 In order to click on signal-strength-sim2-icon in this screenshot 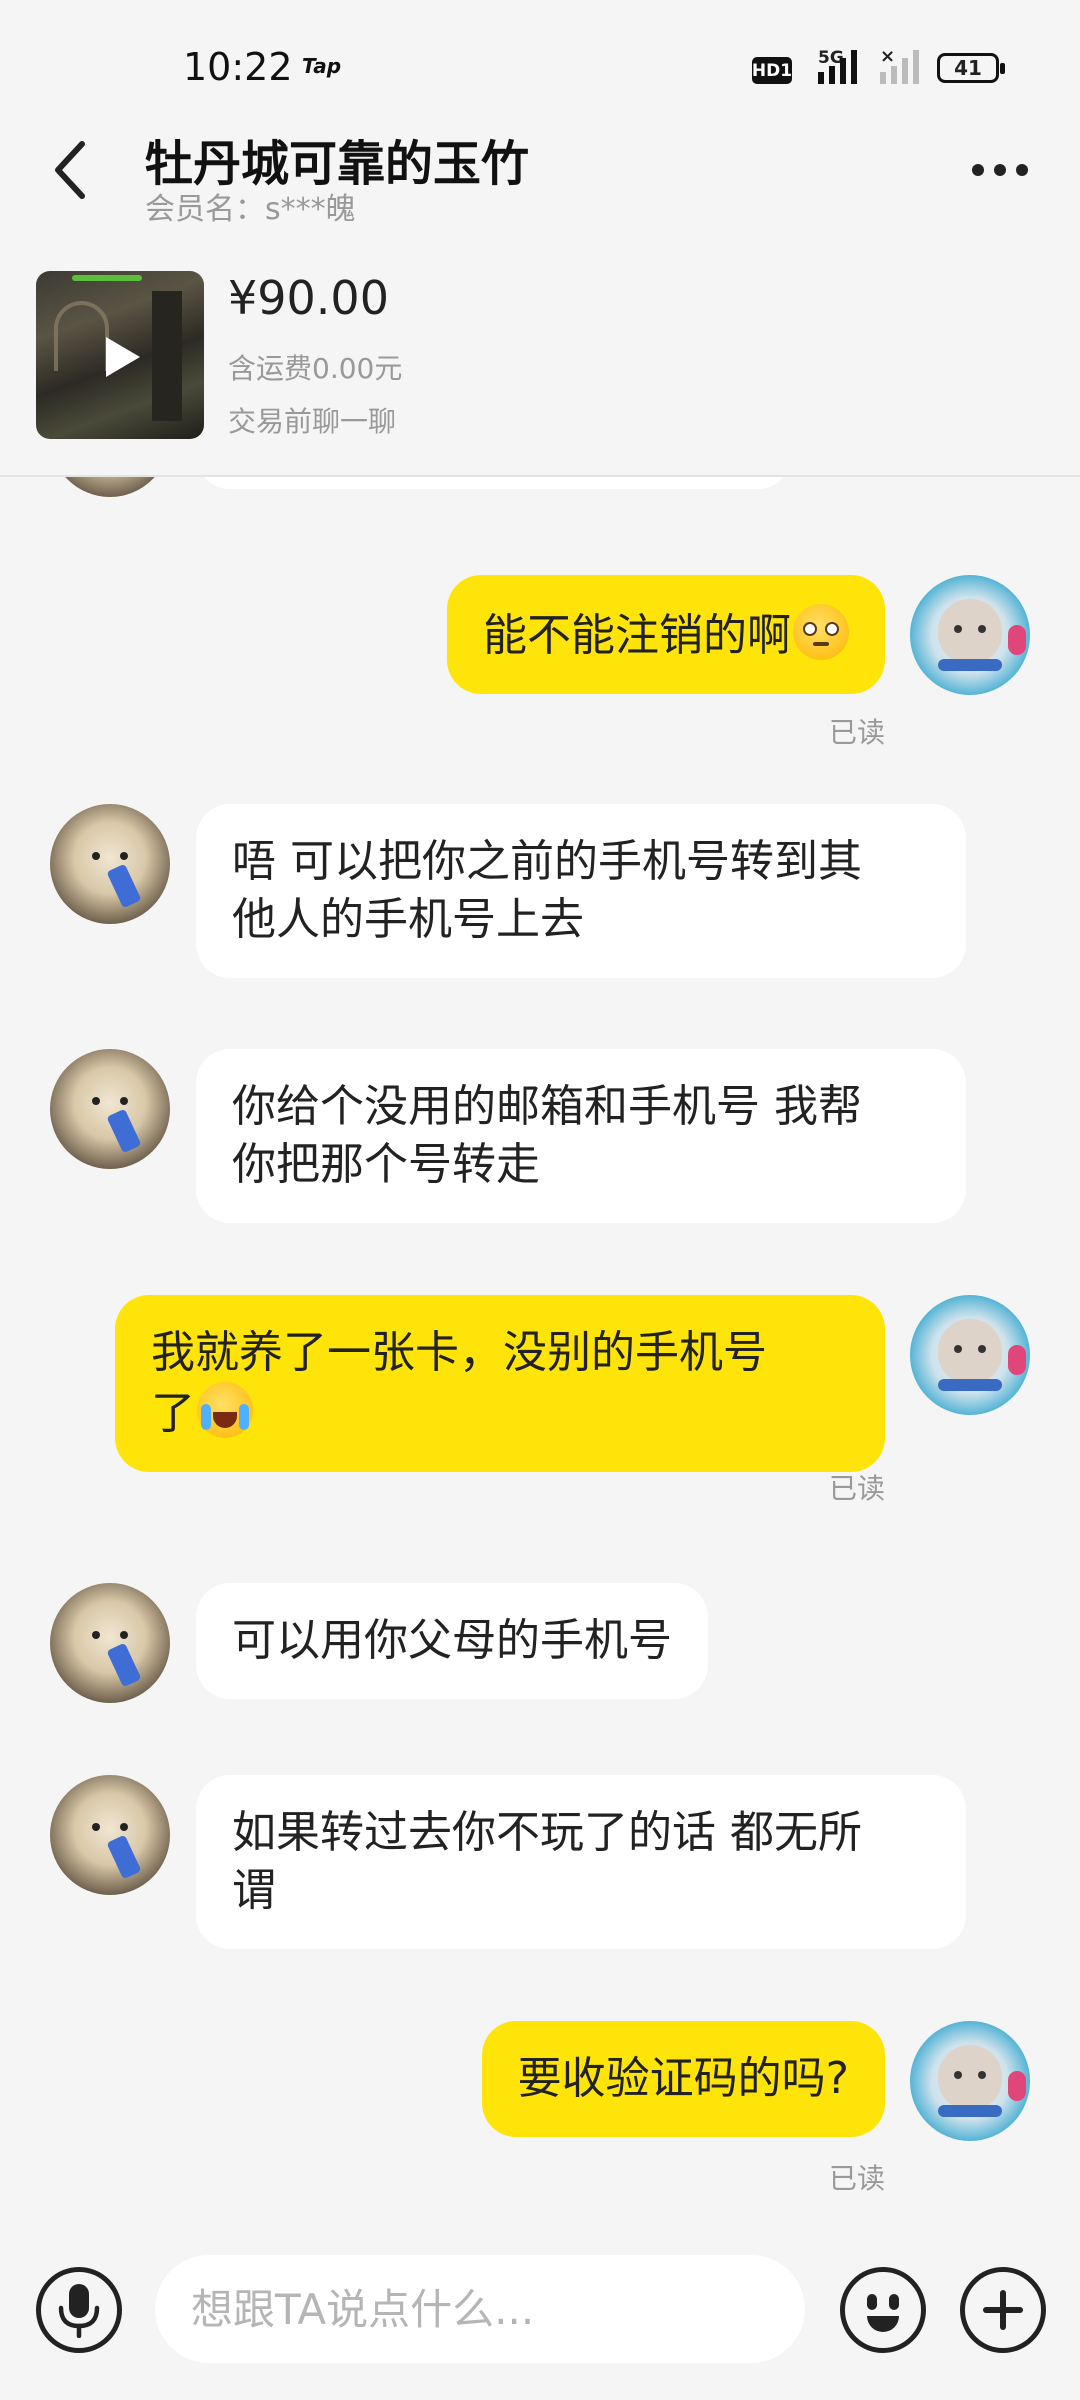, I will do `click(899, 66)`.